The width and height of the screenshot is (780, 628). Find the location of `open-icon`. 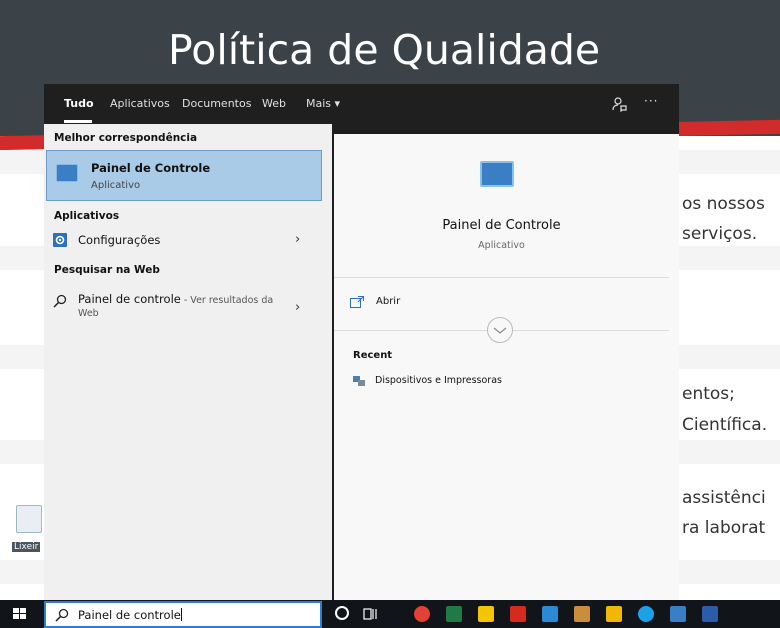

open-icon is located at coordinates (357, 302).